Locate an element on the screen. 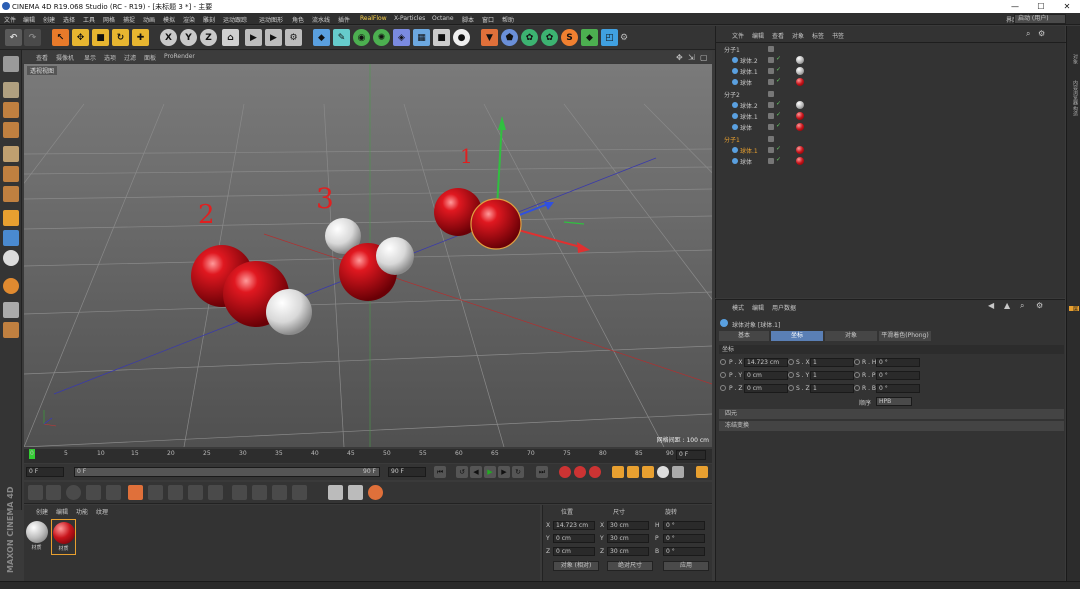  sculpt-brush-icon is located at coordinates (155, 492).